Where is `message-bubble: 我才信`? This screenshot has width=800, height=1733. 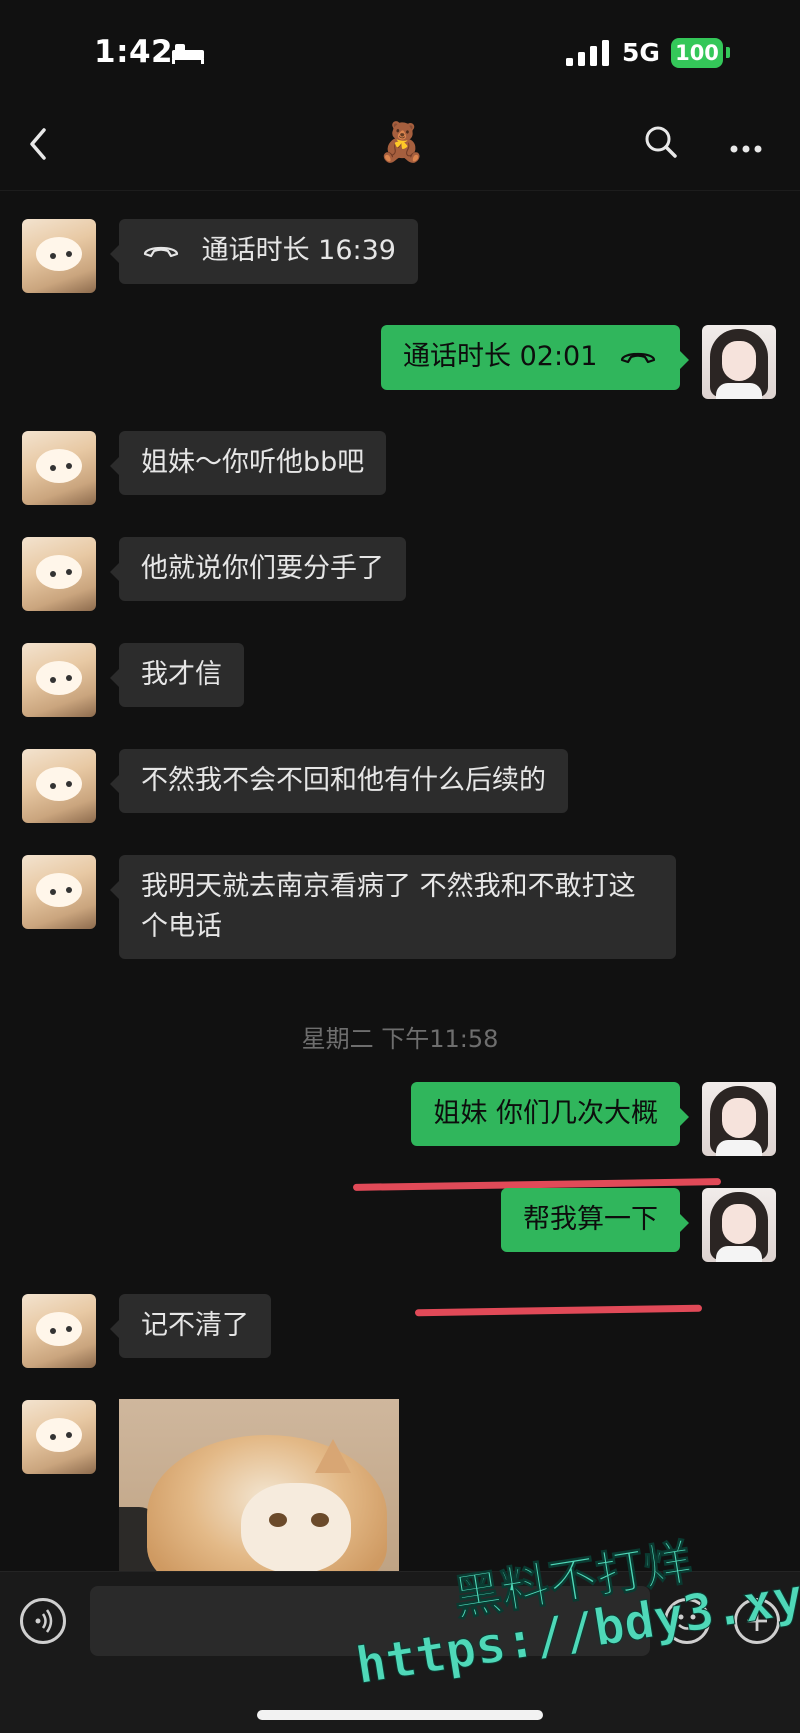
message-bubble: 我才信 is located at coordinates (177, 675).